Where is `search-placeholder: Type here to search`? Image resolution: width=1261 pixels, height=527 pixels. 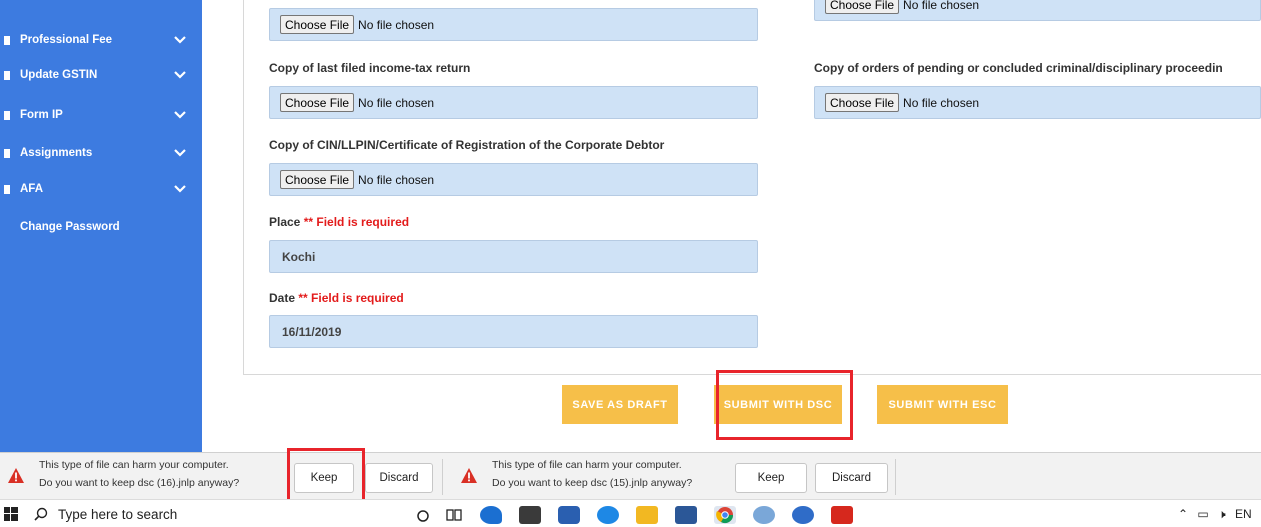 search-placeholder: Type here to search is located at coordinates (118, 514).